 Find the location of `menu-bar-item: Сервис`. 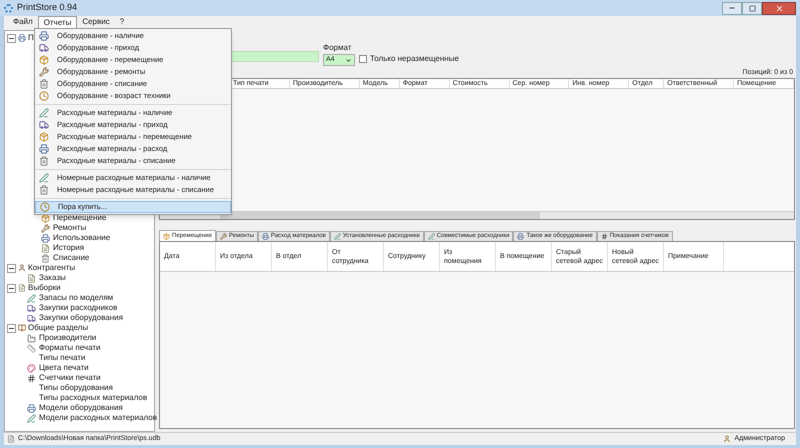

menu-bar-item: Сервис is located at coordinates (96, 22).